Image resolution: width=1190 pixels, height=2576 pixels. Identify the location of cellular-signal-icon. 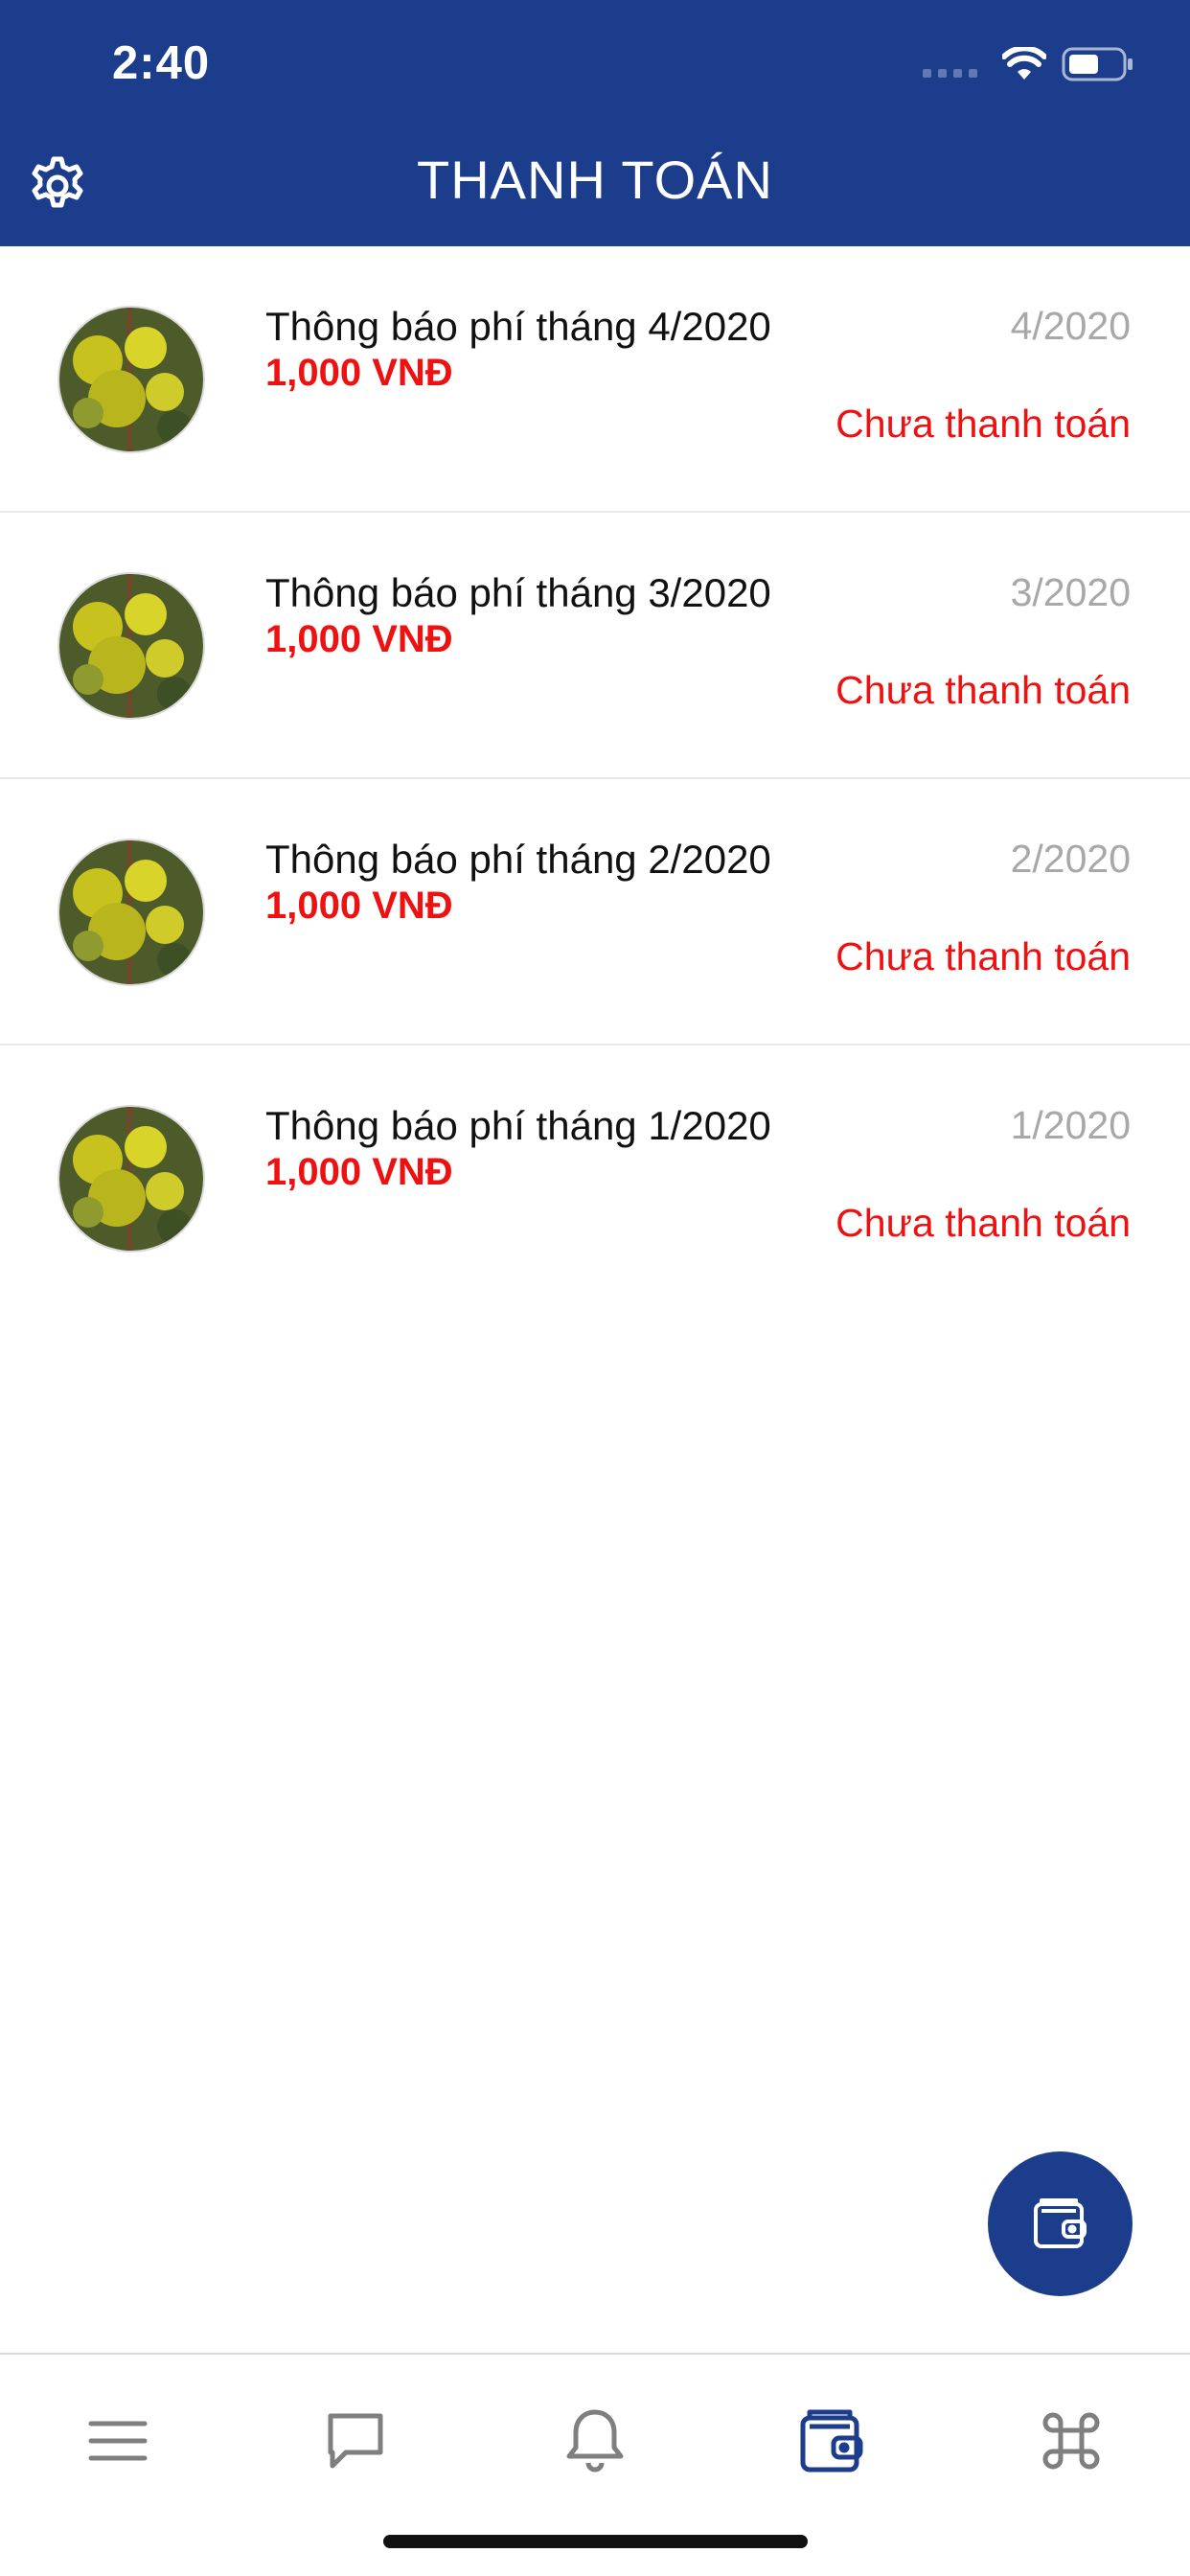
(950, 73).